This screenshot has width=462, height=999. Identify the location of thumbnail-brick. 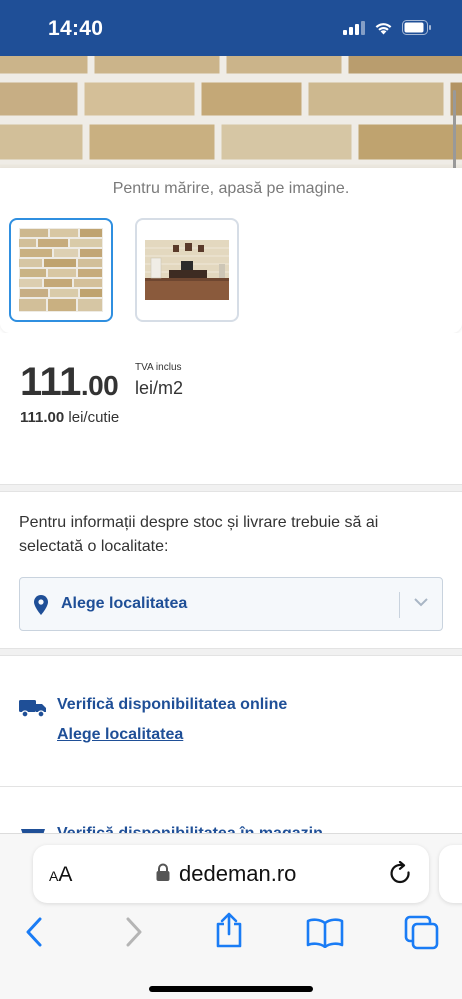
(61, 270).